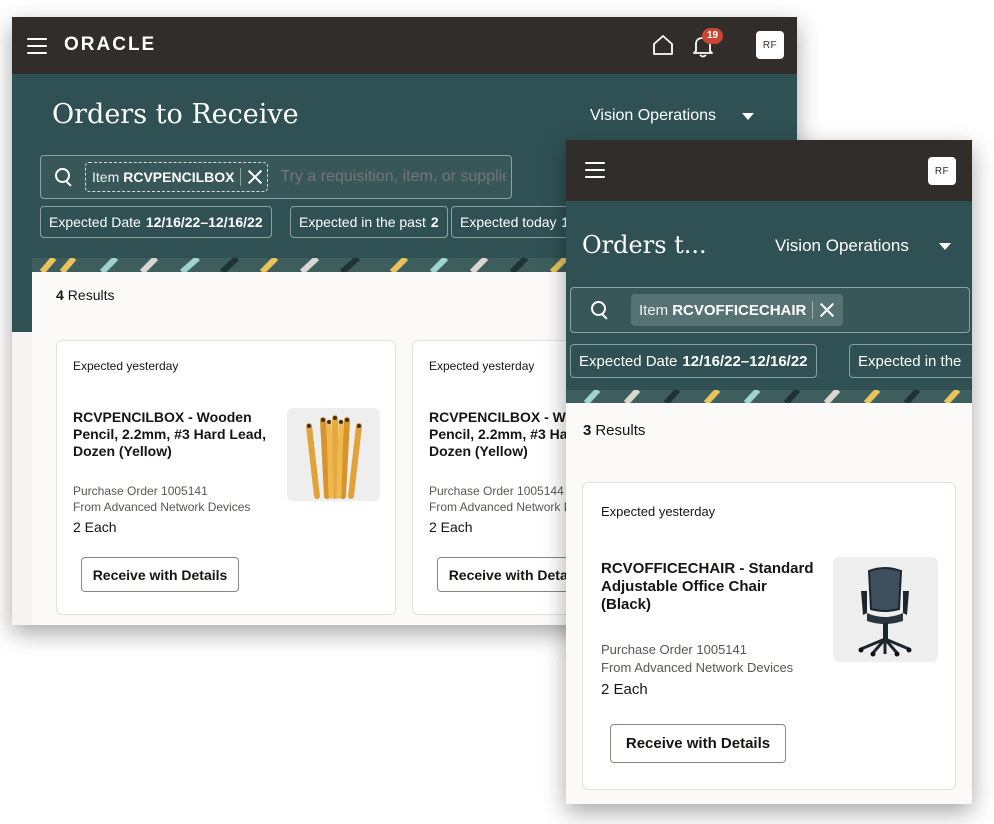  I want to click on filter-label: Expected in the, so click(910, 361).